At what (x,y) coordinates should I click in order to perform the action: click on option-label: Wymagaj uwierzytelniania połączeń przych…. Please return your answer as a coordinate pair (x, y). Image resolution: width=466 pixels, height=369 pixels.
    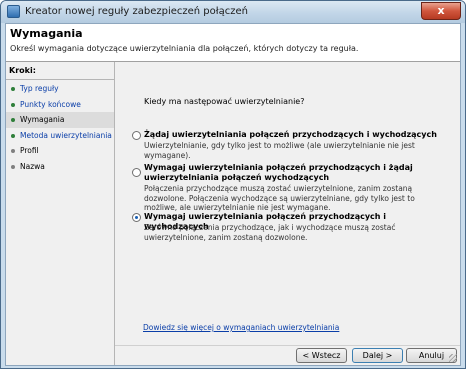
    Looking at the image, I should click on (294, 173).